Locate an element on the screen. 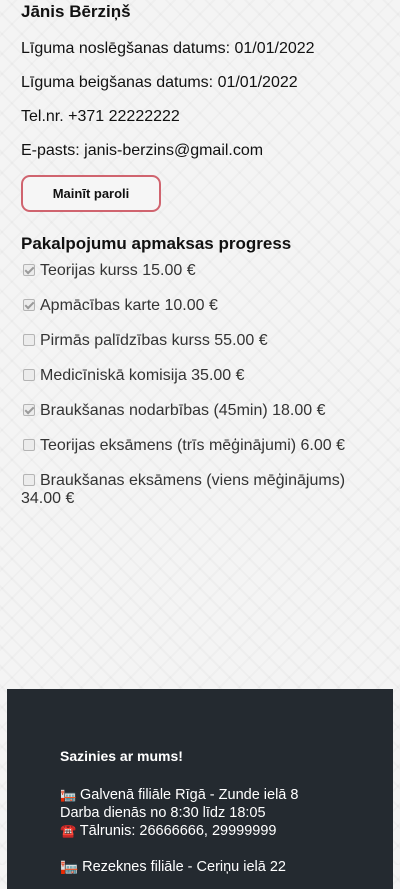 This screenshot has height=889, width=400. second-branch-info: 🏣 Rezeknes filiāle - Ceriņu ielā 22 is located at coordinates (226, 867).